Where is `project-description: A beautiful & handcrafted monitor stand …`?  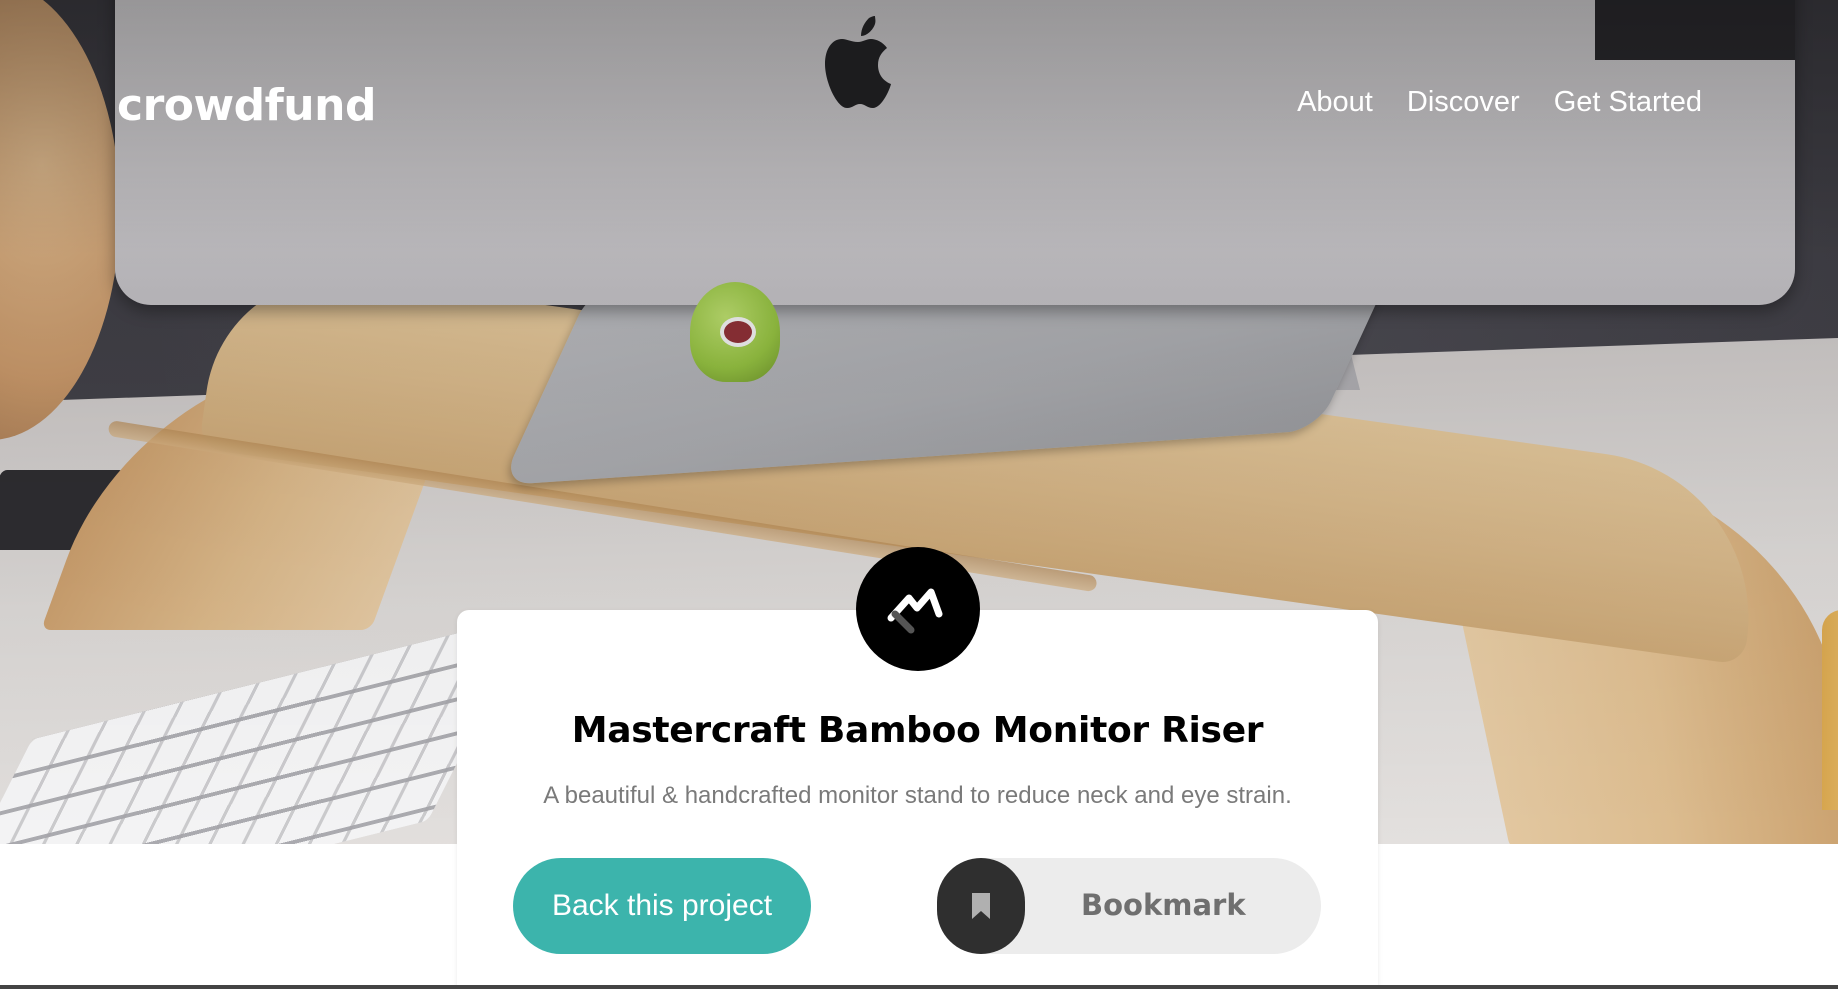 project-description: A beautiful & handcrafted monitor stand … is located at coordinates (917, 795).